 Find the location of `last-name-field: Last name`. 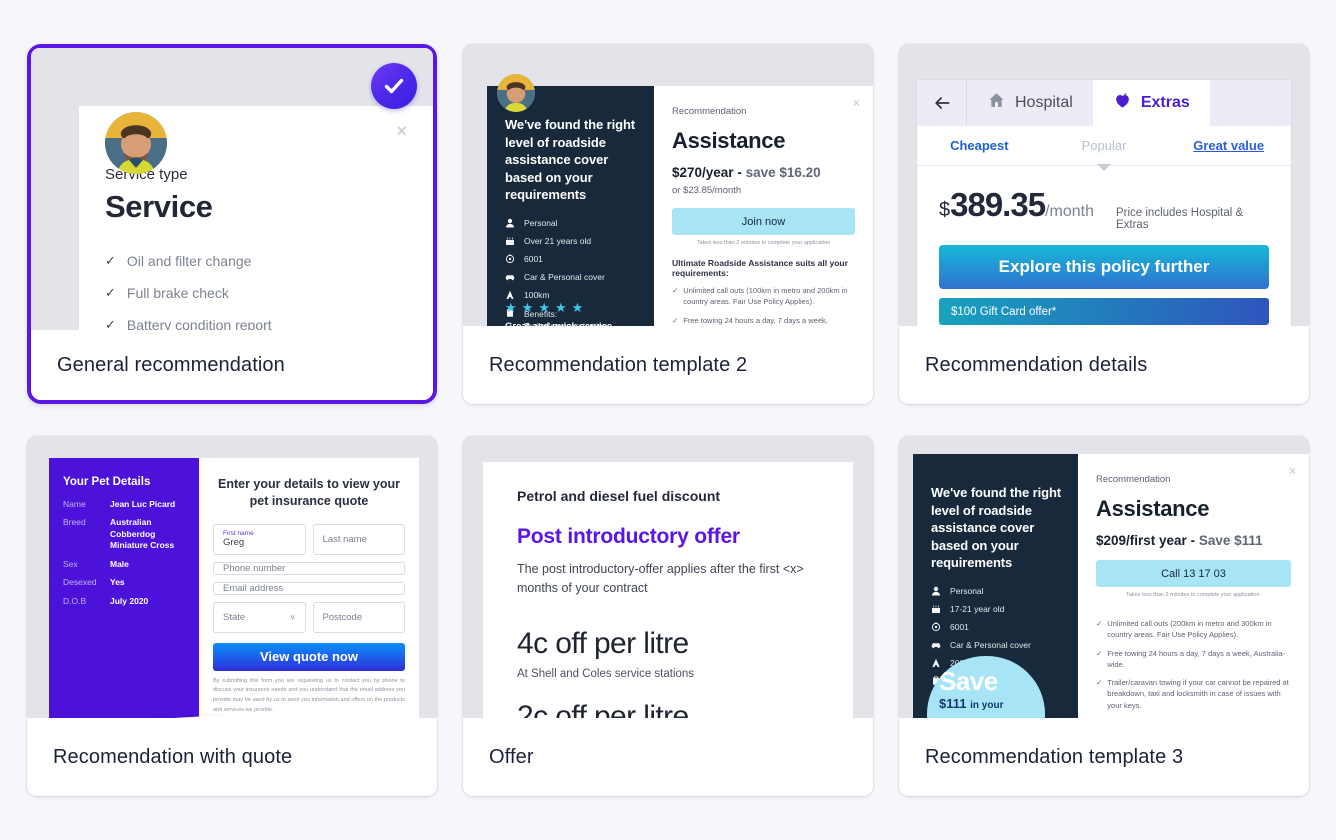

last-name-field: Last name is located at coordinates (358, 539).